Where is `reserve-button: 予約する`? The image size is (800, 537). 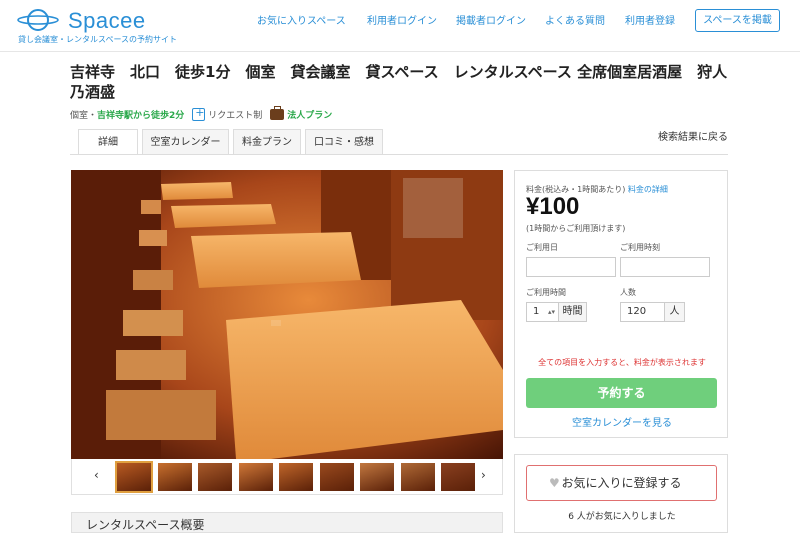 reserve-button: 予約する is located at coordinates (621, 393).